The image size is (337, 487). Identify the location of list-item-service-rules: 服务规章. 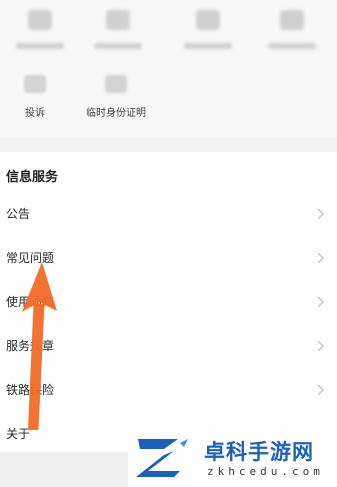
(168, 346).